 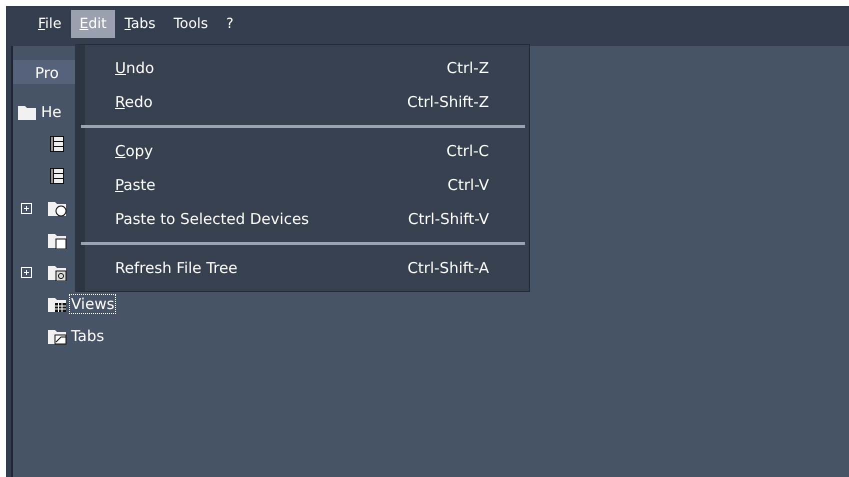 What do you see at coordinates (57, 336) in the screenshot?
I see `folder-chart-icon` at bounding box center [57, 336].